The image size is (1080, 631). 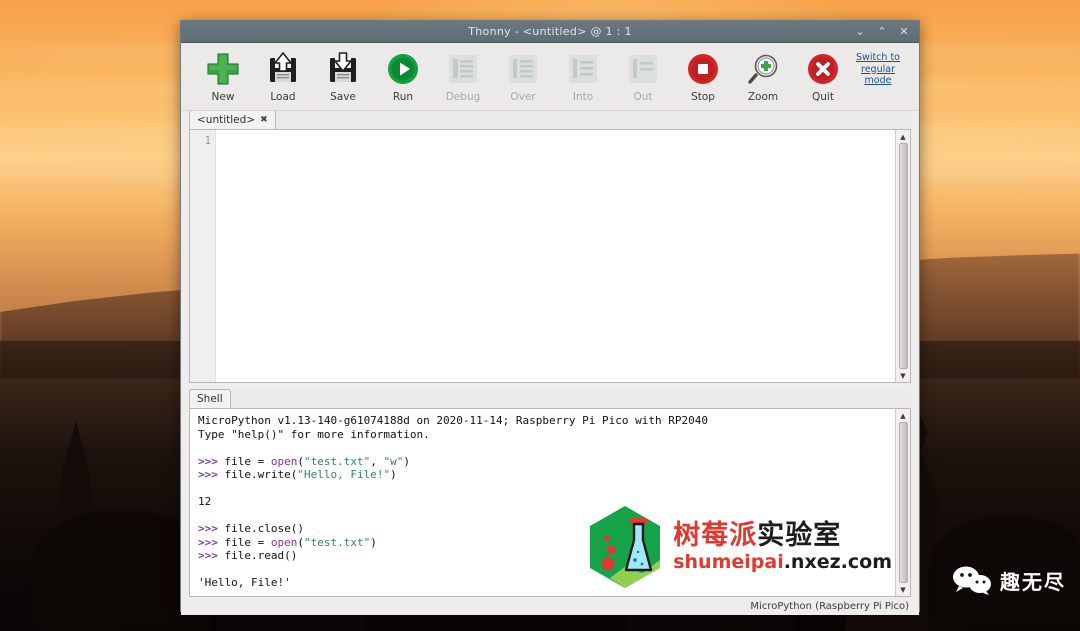 I want to click on switch-mode-link: Switch to regular mode, so click(x=878, y=69).